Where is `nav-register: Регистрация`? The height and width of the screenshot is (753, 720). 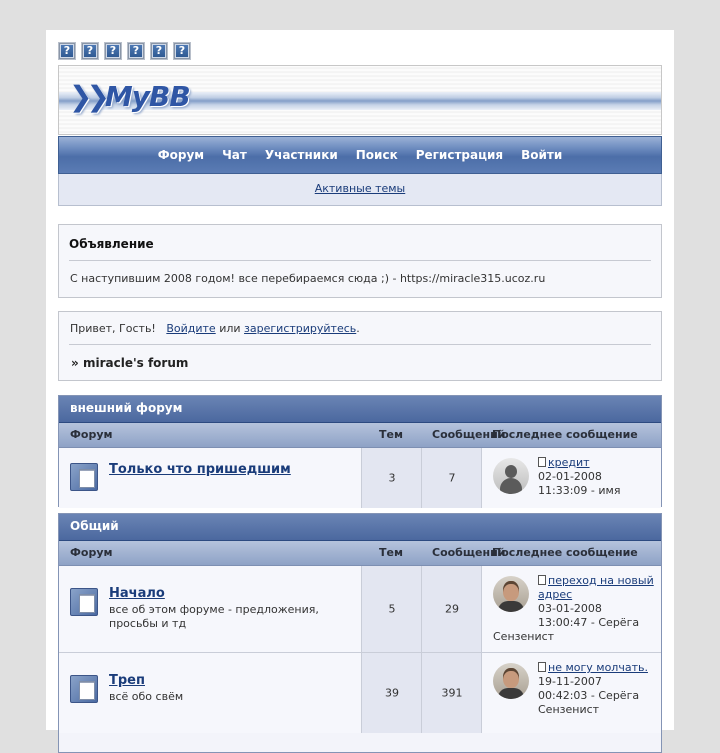 nav-register: Регистрация is located at coordinates (459, 155).